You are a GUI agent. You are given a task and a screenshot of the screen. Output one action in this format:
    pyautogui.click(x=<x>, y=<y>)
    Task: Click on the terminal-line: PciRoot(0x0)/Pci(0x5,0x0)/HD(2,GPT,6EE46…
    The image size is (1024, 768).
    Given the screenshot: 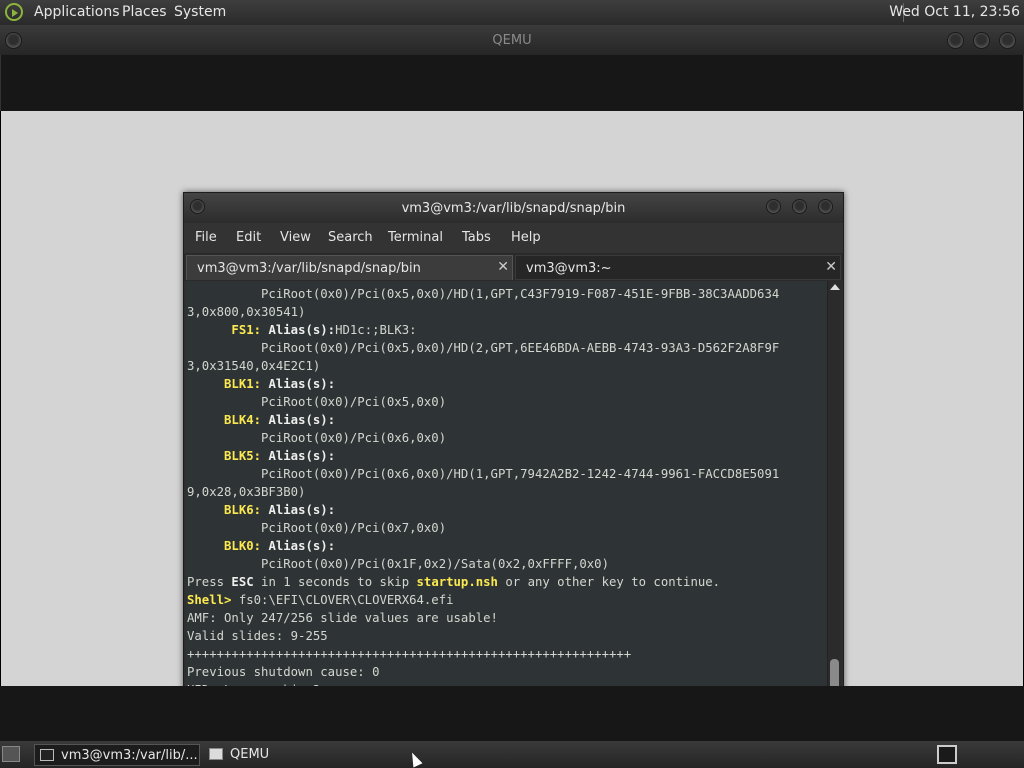 What is the action you would take?
    pyautogui.click(x=483, y=348)
    